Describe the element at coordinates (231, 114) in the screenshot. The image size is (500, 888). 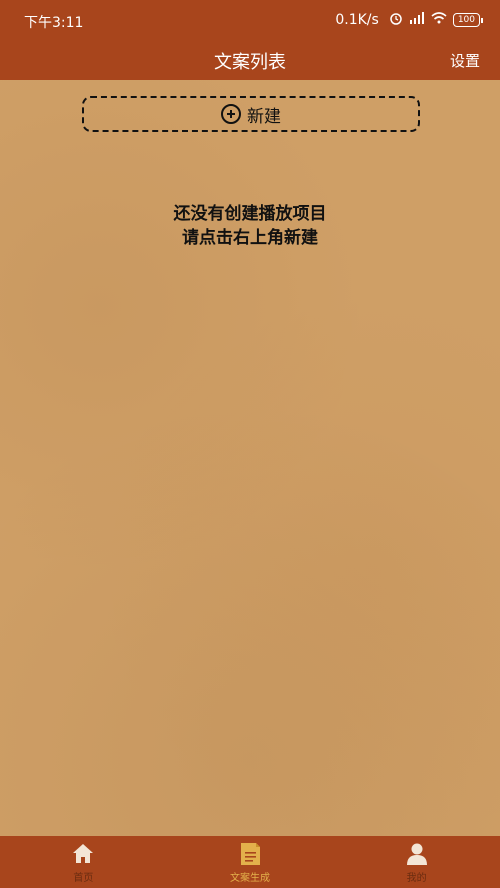
I see `plus-circle-icon` at that location.